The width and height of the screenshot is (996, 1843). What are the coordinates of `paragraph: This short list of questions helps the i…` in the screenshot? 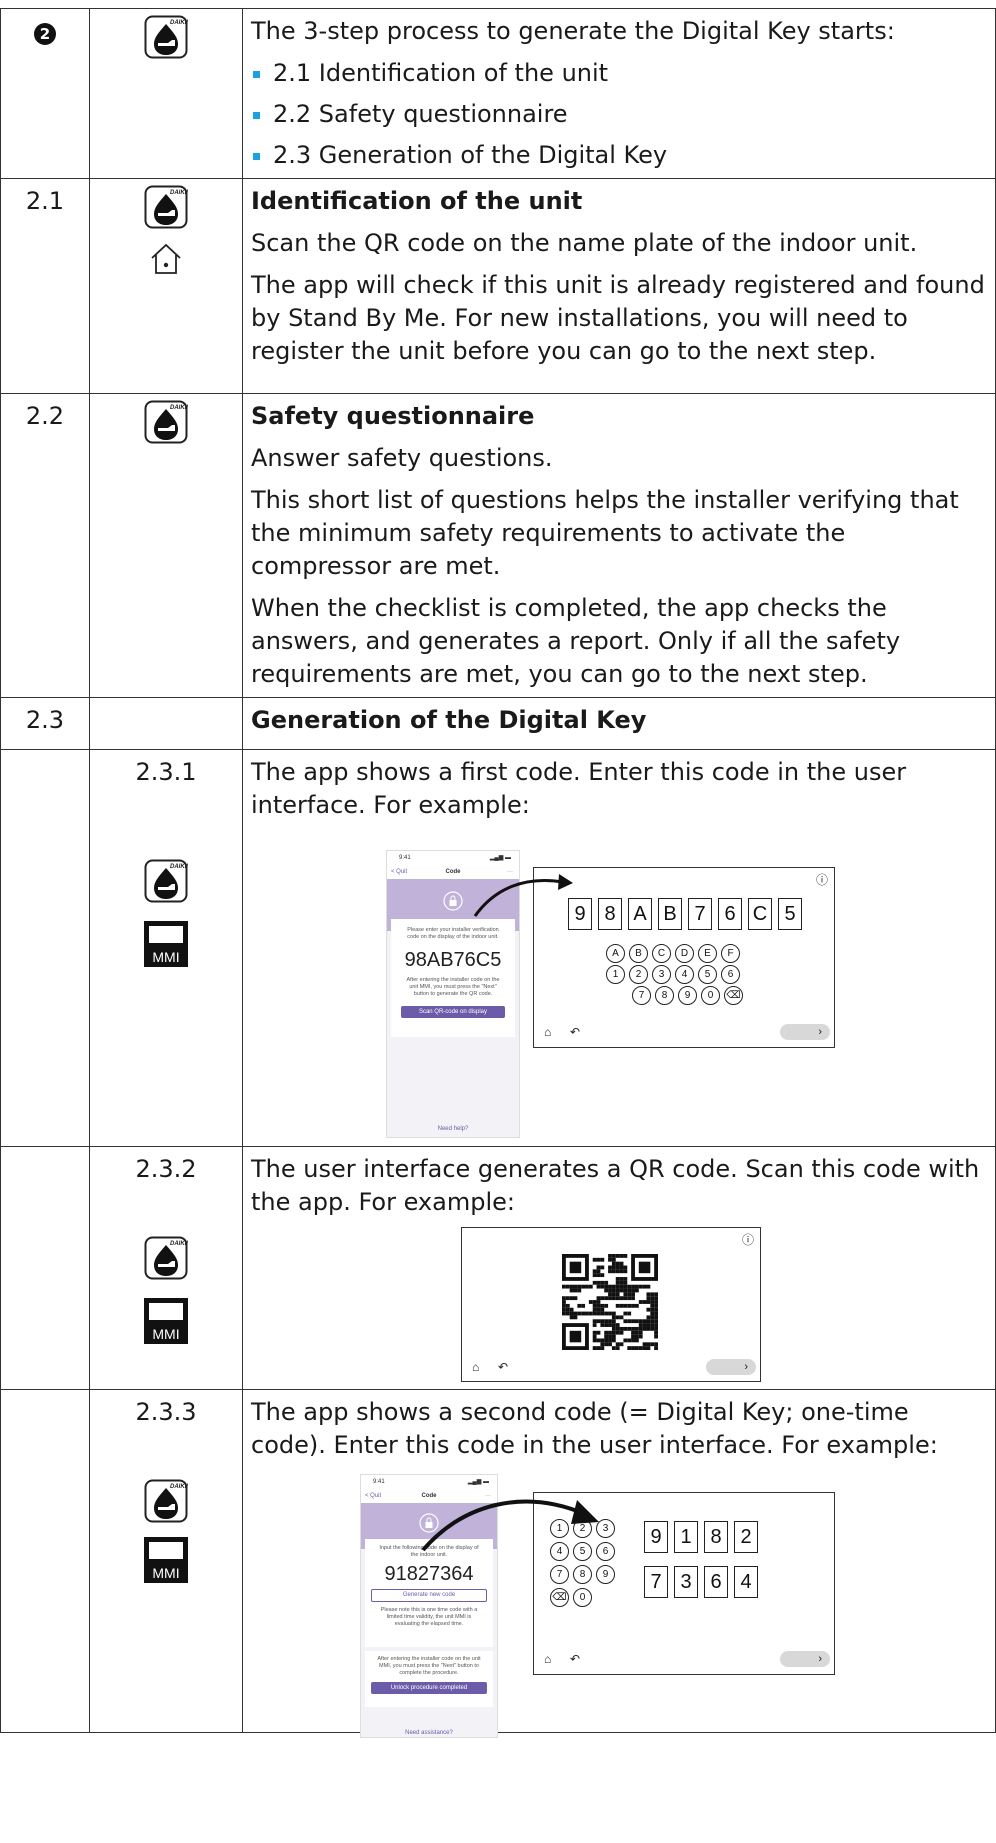 It's located at (605, 533).